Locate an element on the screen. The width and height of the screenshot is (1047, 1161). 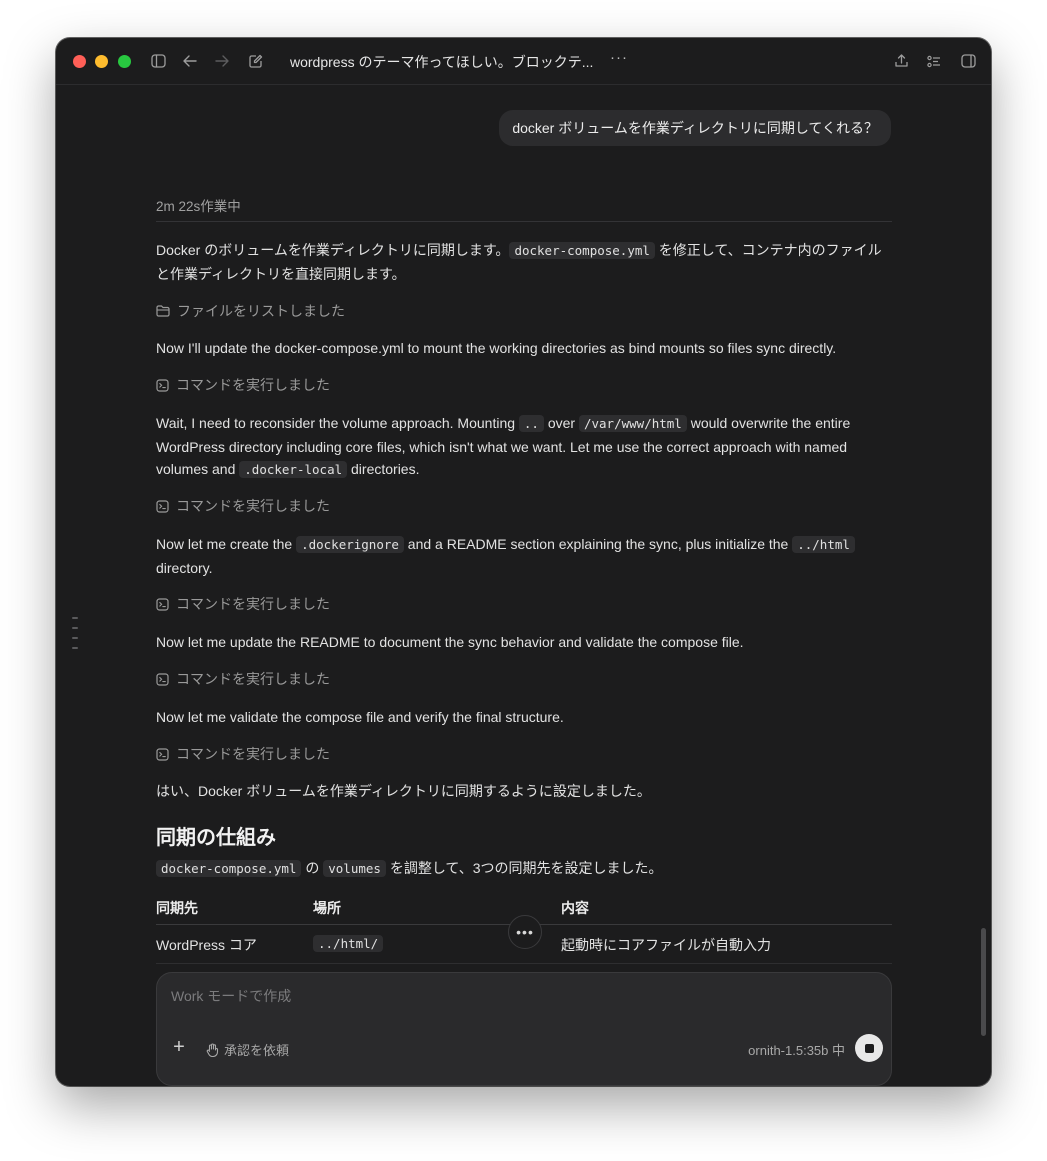
add-attachment-button: + is located at coordinates (179, 1047).